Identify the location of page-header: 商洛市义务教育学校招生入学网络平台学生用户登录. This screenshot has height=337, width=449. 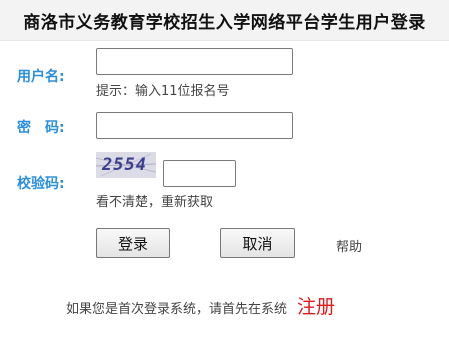
(224, 20).